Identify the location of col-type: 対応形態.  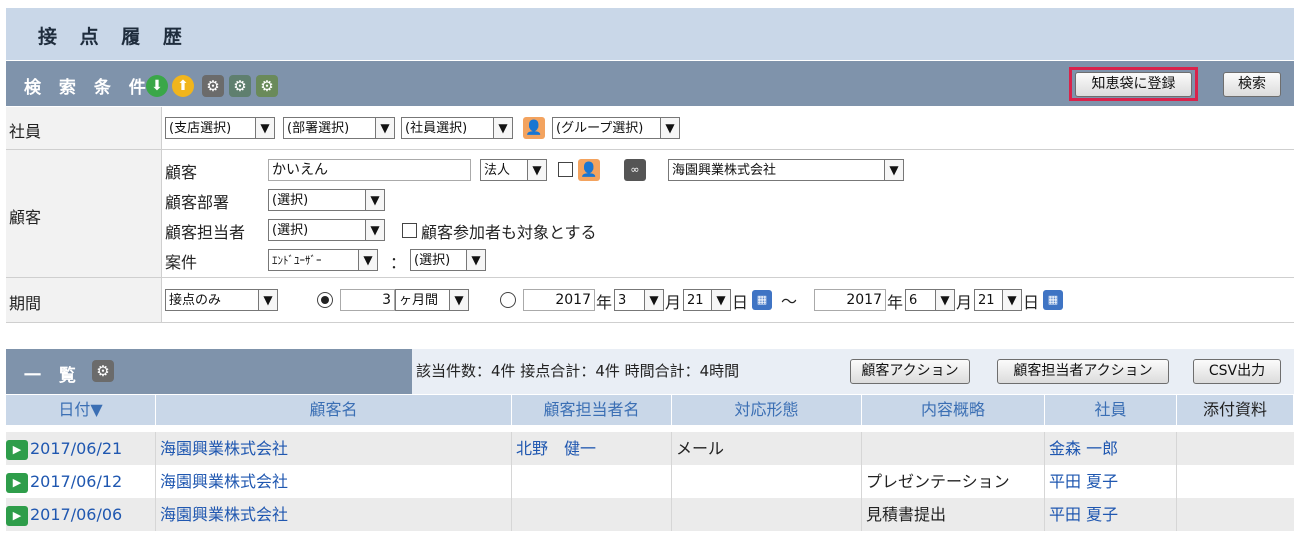
(767, 410).